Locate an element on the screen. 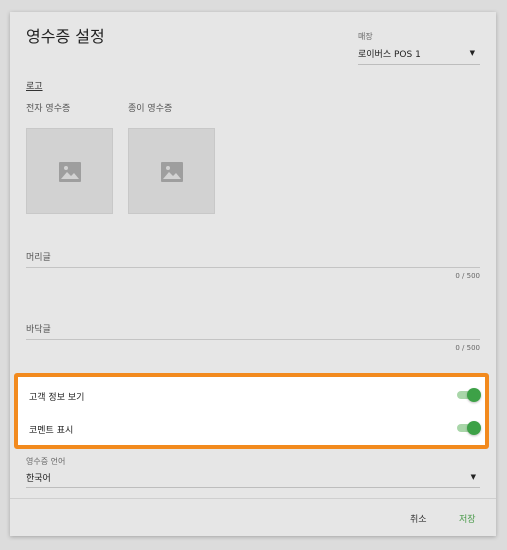 The width and height of the screenshot is (507, 550). cancel-button: 취소 is located at coordinates (418, 518).